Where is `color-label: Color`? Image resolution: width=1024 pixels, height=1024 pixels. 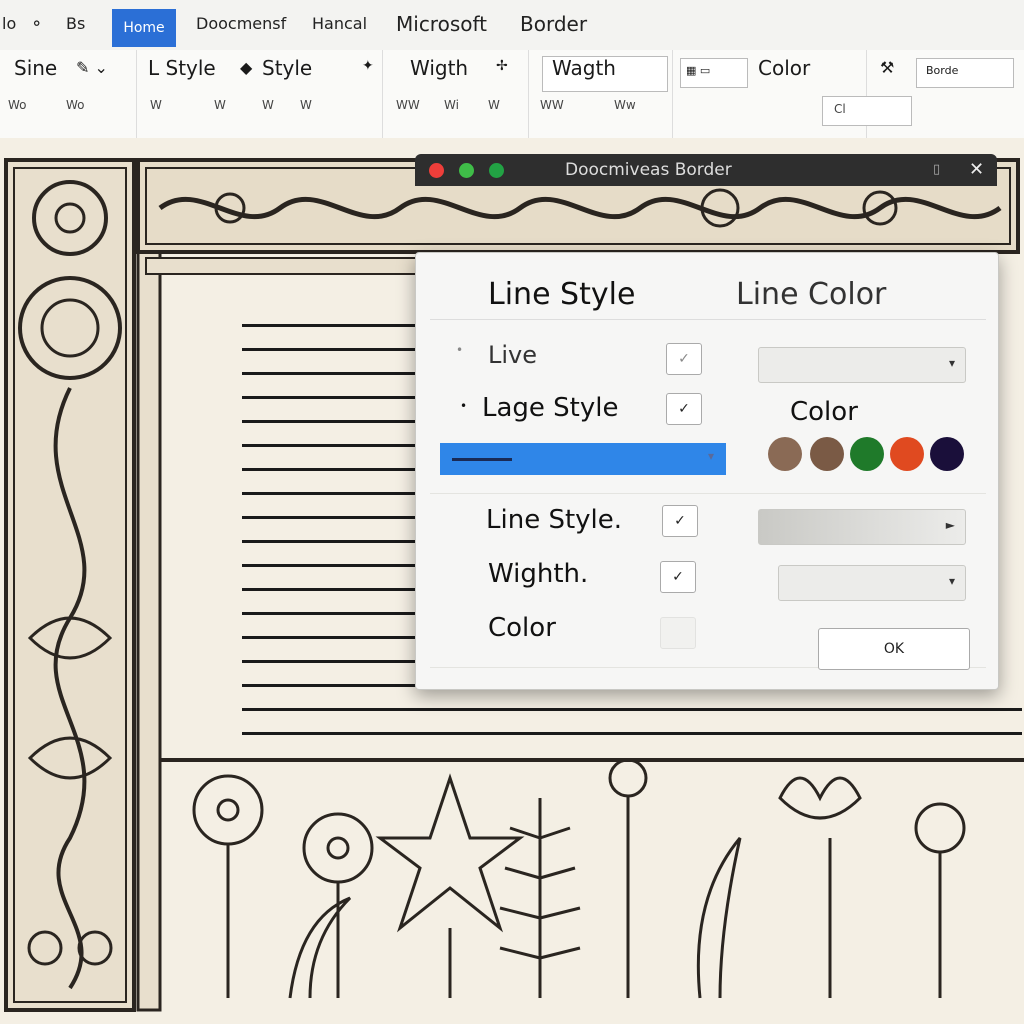
color-label: Color is located at coordinates (824, 412).